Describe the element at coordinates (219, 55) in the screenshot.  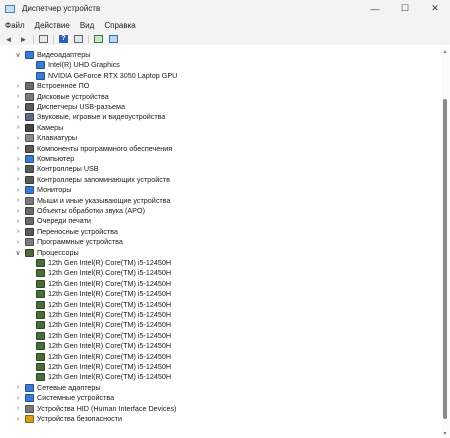
I see `tree-category: ∨ Видеоадаптеры` at that location.